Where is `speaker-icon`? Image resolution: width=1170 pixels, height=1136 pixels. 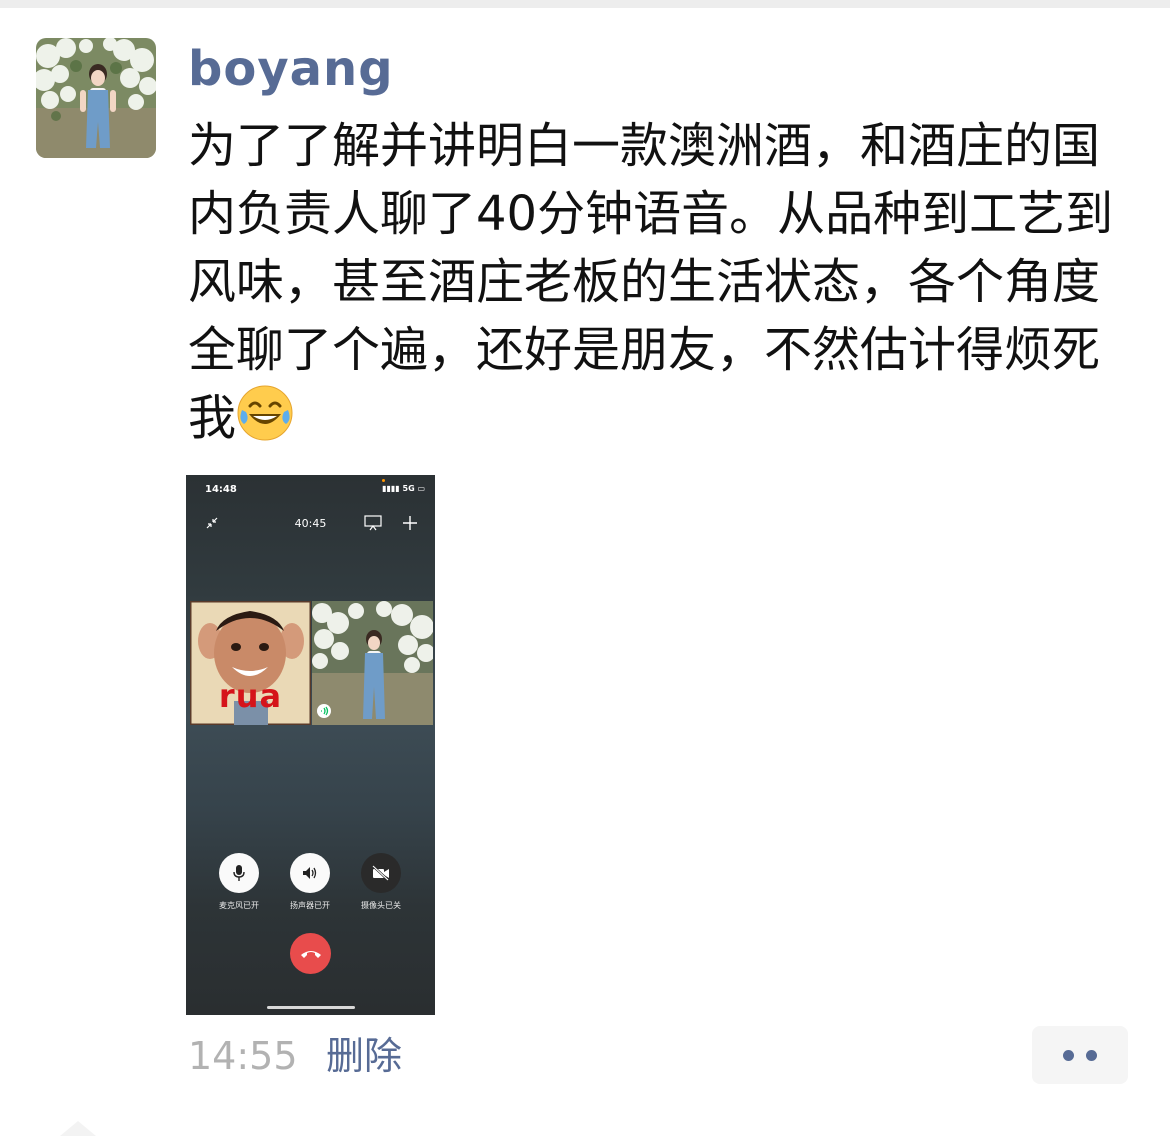
speaker-icon is located at coordinates (310, 873).